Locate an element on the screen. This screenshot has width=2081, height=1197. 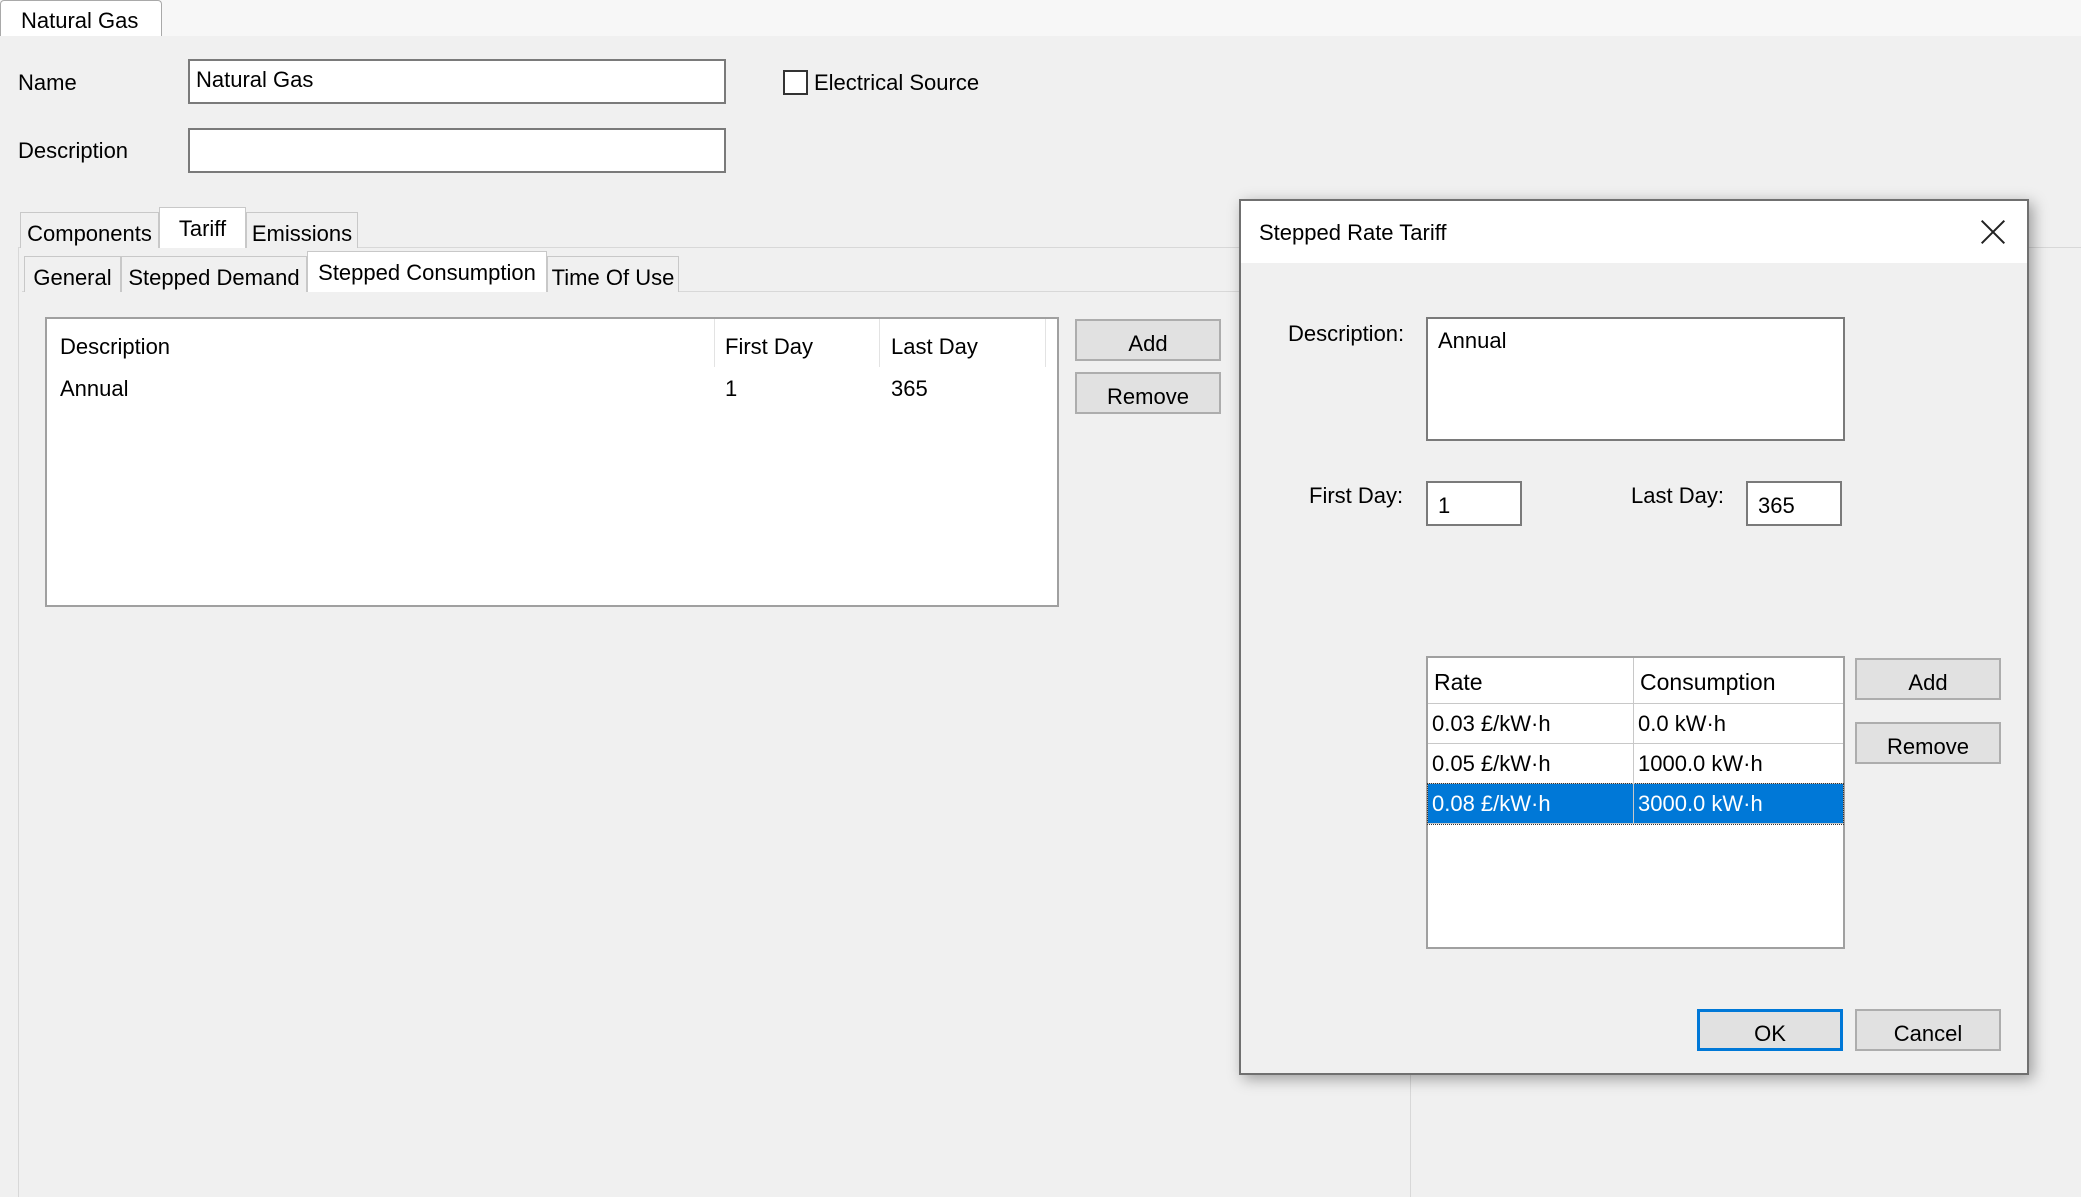
dialog-title: Stepped Rate Tariff is located at coordinates (1353, 232).